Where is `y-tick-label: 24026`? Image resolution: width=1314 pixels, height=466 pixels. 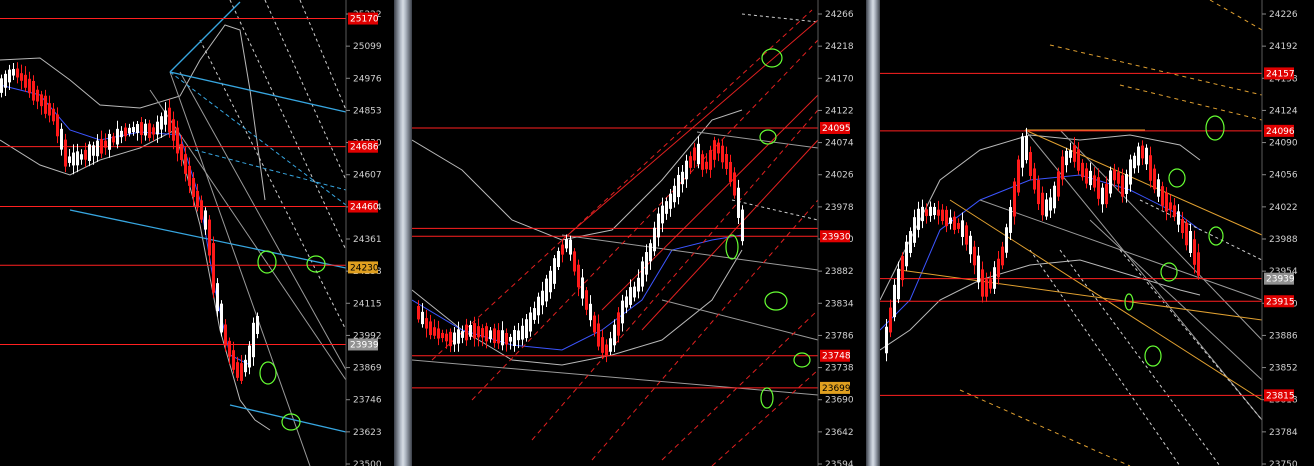 y-tick-label: 24026 is located at coordinates (839, 176).